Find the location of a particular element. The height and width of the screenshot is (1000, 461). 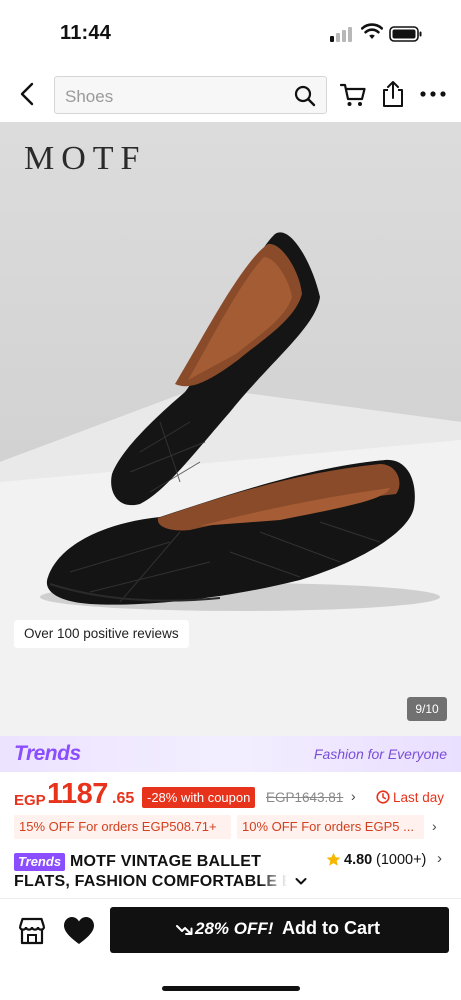

rating-chevron: › is located at coordinates (439, 858).